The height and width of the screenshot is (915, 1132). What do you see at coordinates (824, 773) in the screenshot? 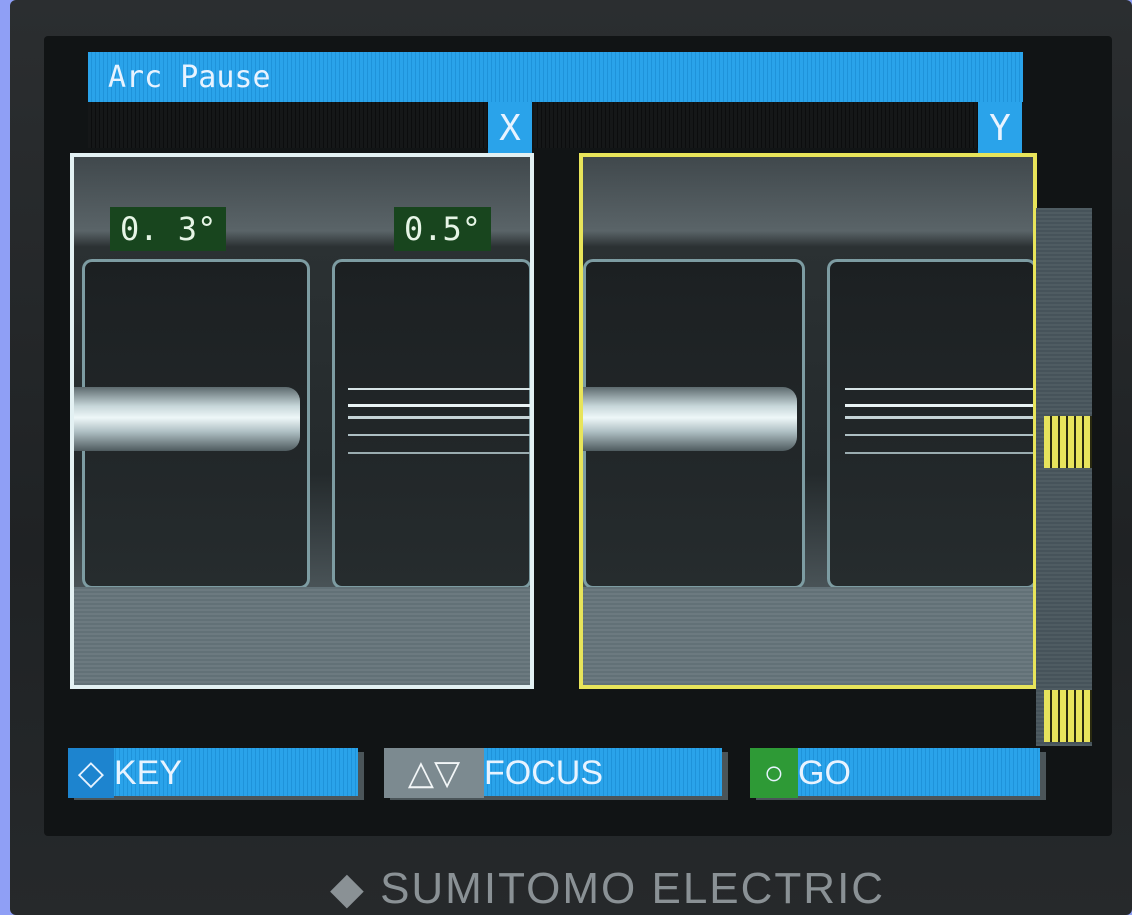
I see `go-softkey-label: GO` at bounding box center [824, 773].